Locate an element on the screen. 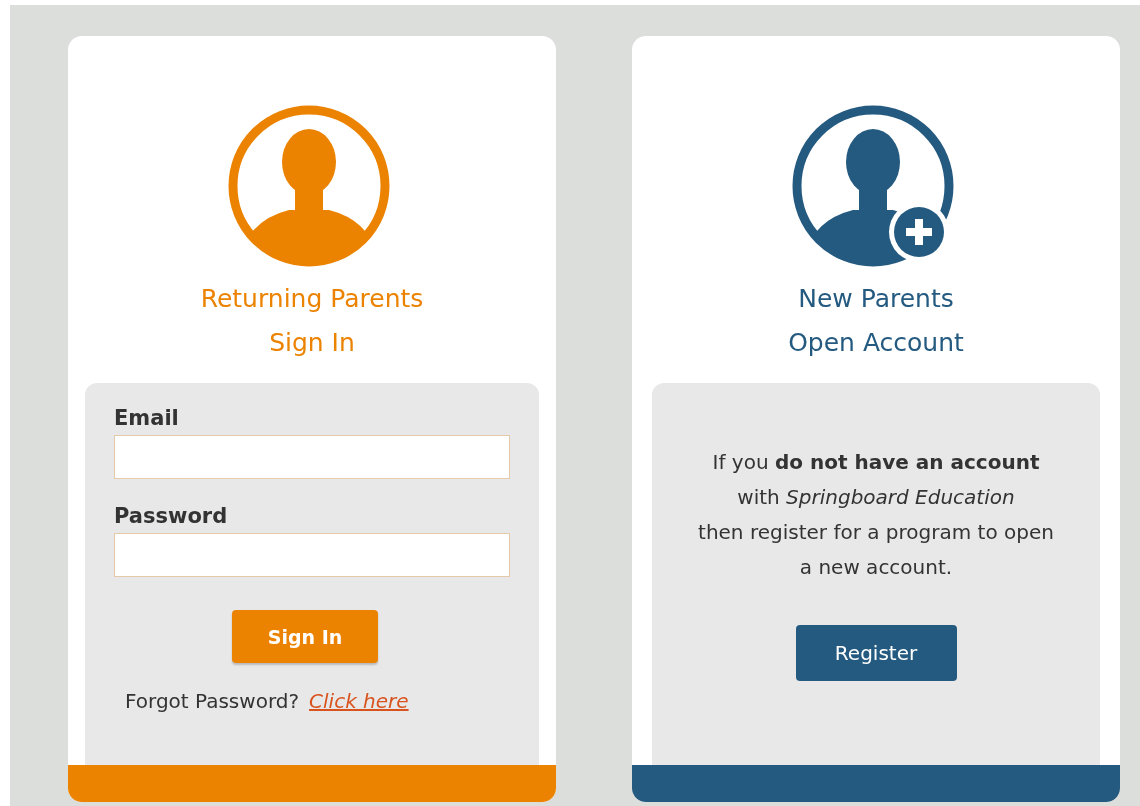  card-title: New Parents Open Account is located at coordinates (876, 321).